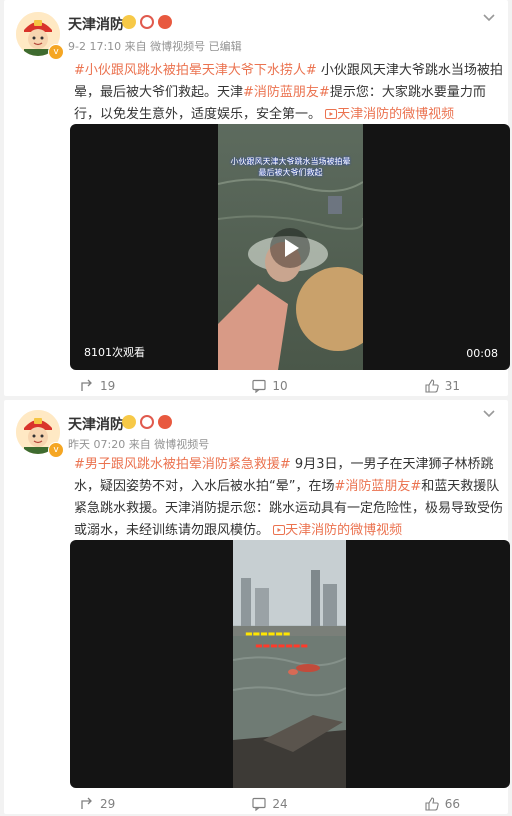 The width and height of the screenshot is (512, 816). I want to click on hashtag-link: #男子跟风跳水被拍晕消防紧急救援#, so click(182, 464).